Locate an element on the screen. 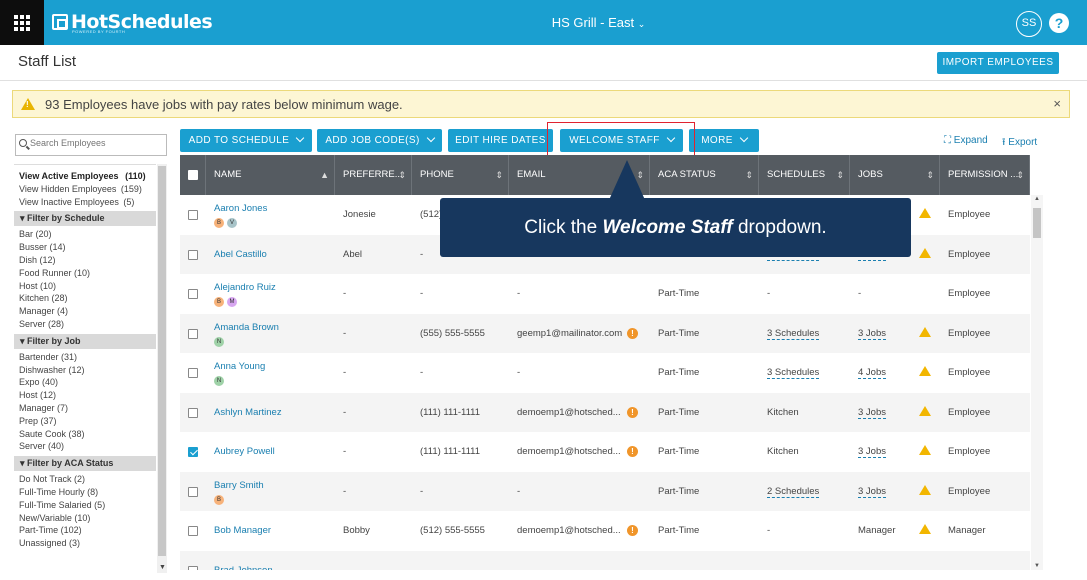  help-icon: ? is located at coordinates (1059, 23).